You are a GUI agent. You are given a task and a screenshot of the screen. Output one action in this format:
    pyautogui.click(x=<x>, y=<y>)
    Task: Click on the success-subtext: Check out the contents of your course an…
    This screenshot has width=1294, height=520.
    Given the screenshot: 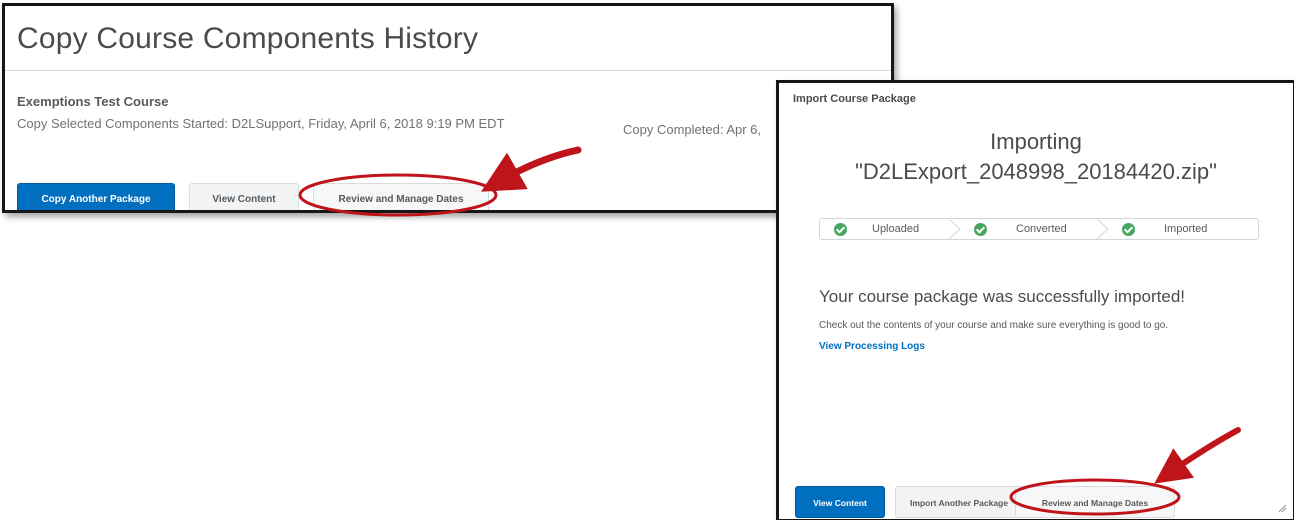 What is the action you would take?
    pyautogui.click(x=994, y=325)
    